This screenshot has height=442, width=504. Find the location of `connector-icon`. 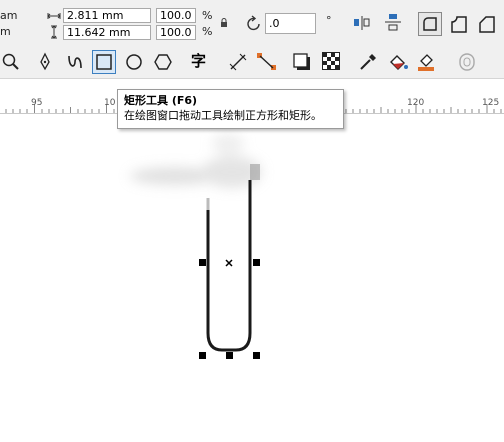

connector-icon is located at coordinates (266, 61).